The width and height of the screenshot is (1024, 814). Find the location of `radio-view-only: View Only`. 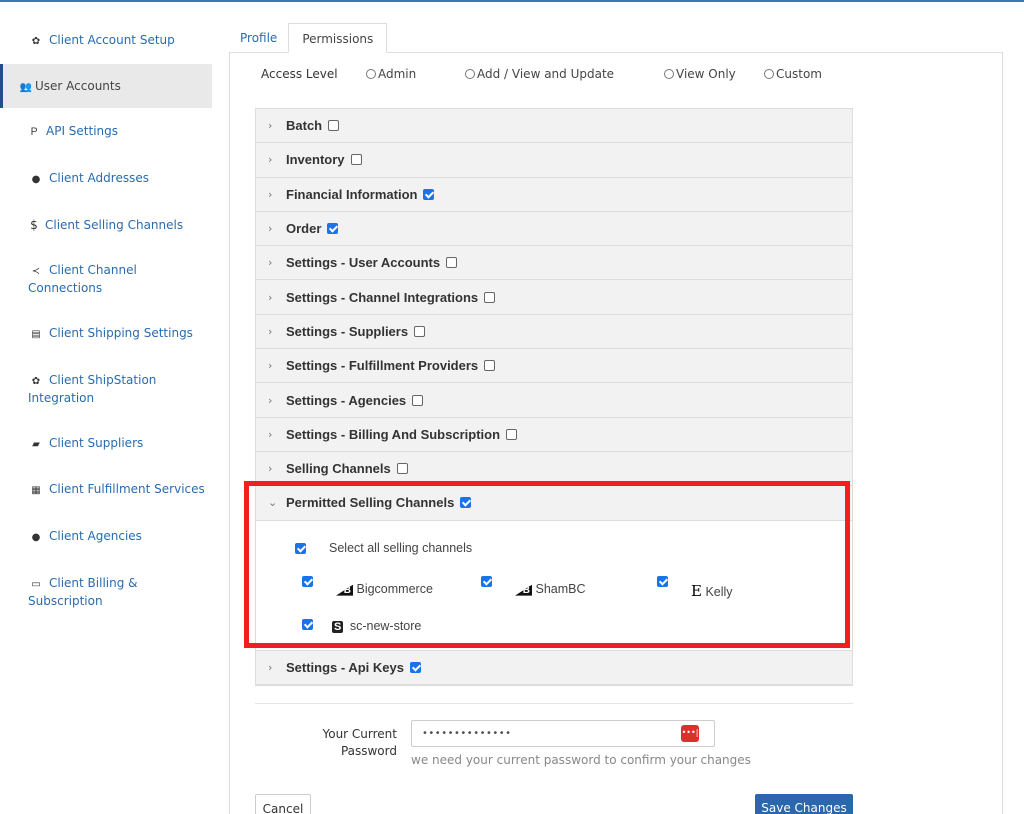

radio-view-only: View Only is located at coordinates (700, 74).